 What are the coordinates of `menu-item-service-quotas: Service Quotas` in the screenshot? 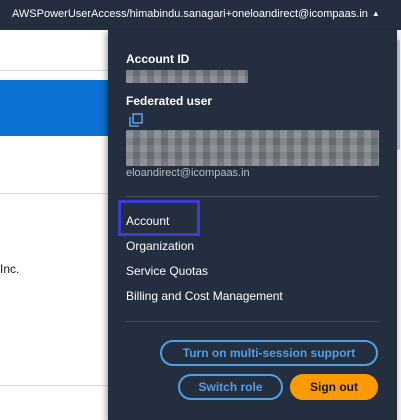 It's located at (167, 271).